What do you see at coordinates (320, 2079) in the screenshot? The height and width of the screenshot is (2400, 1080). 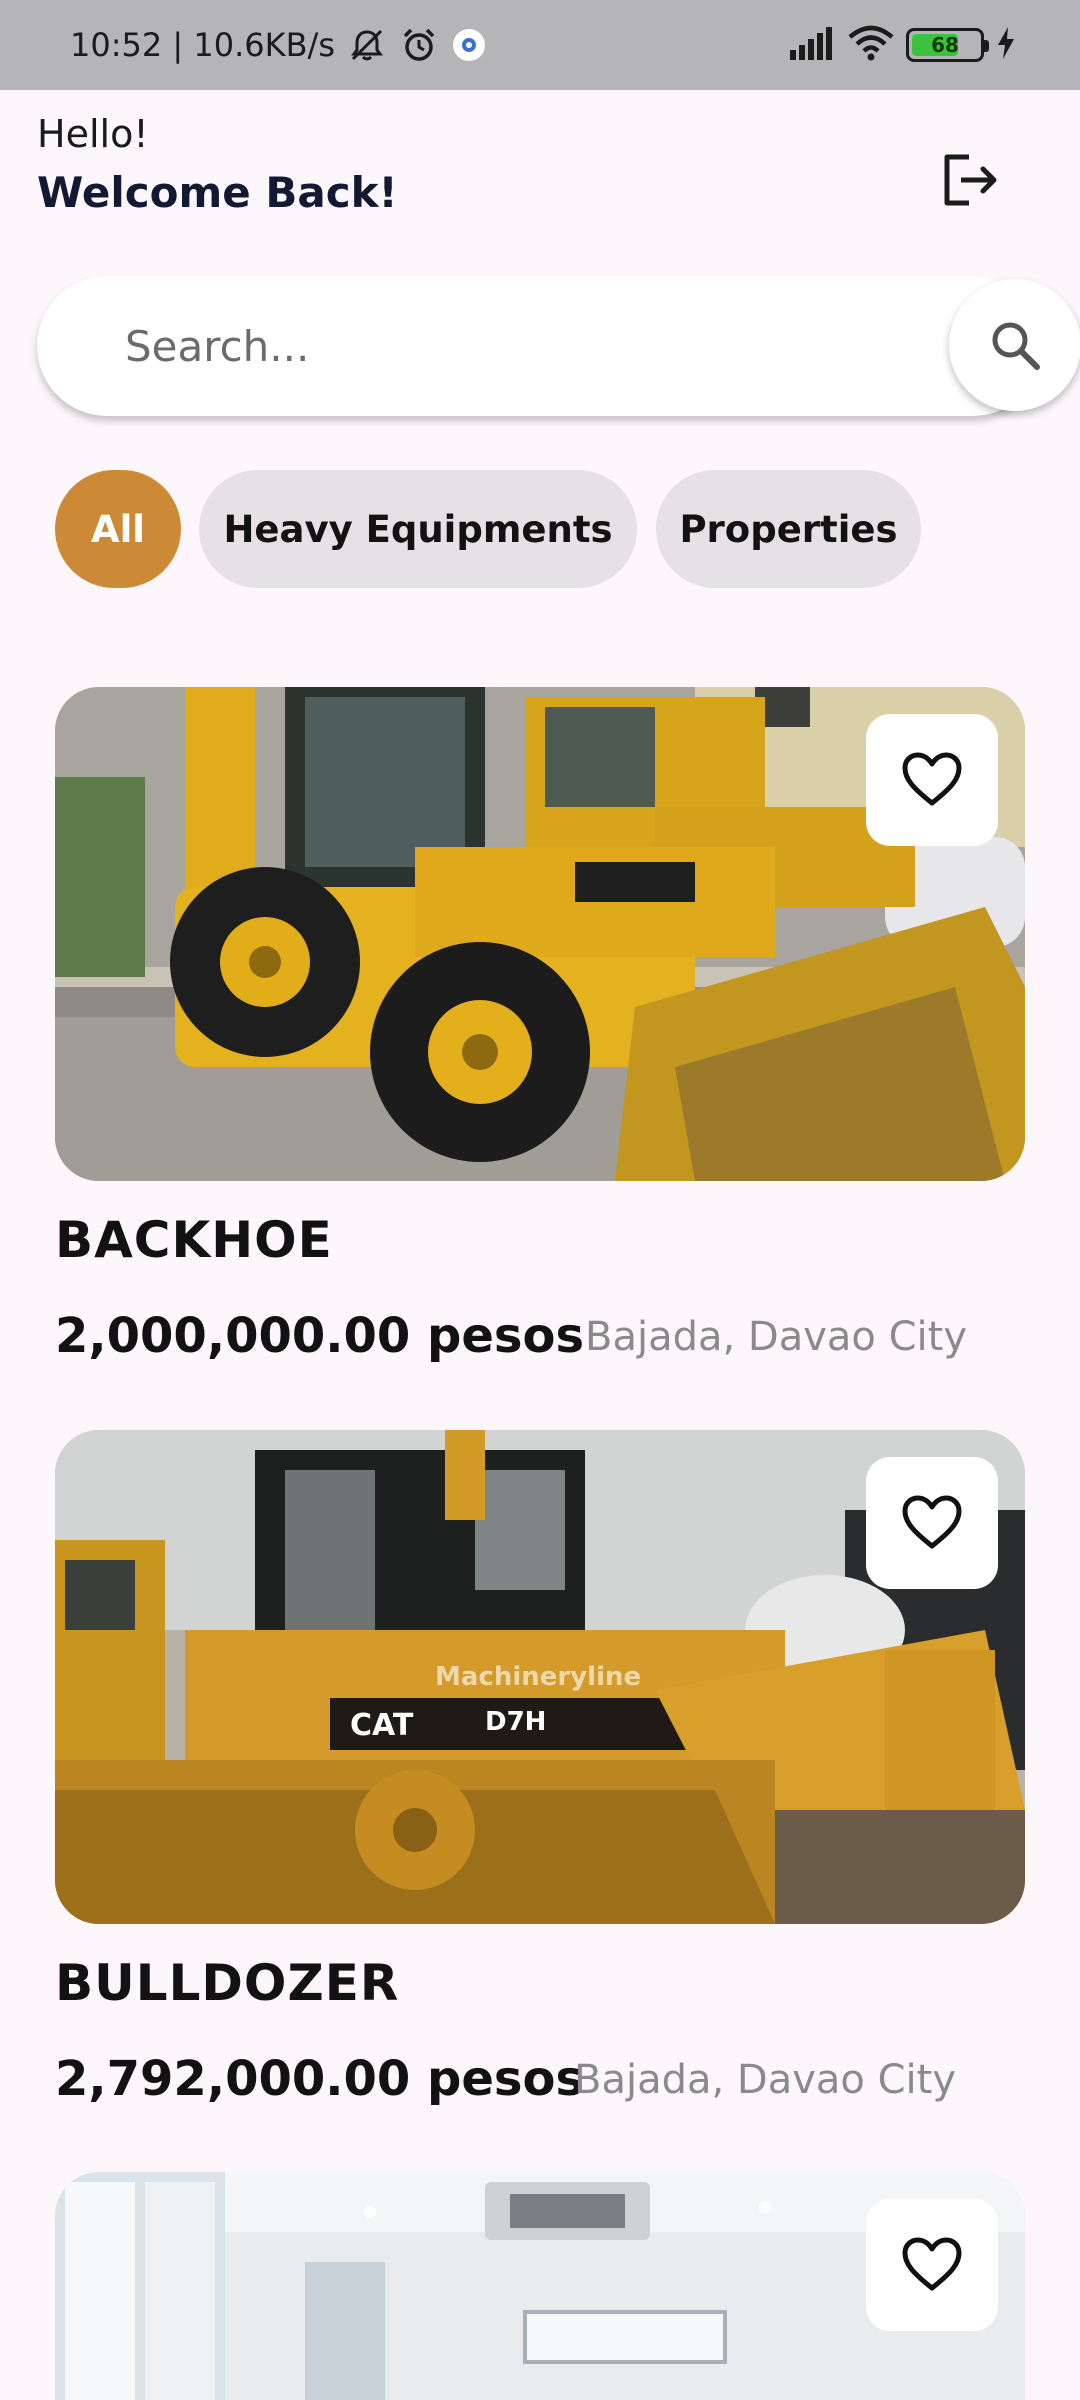 I see `listing-price-bulldozer: 2,792,000.00 pesos` at bounding box center [320, 2079].